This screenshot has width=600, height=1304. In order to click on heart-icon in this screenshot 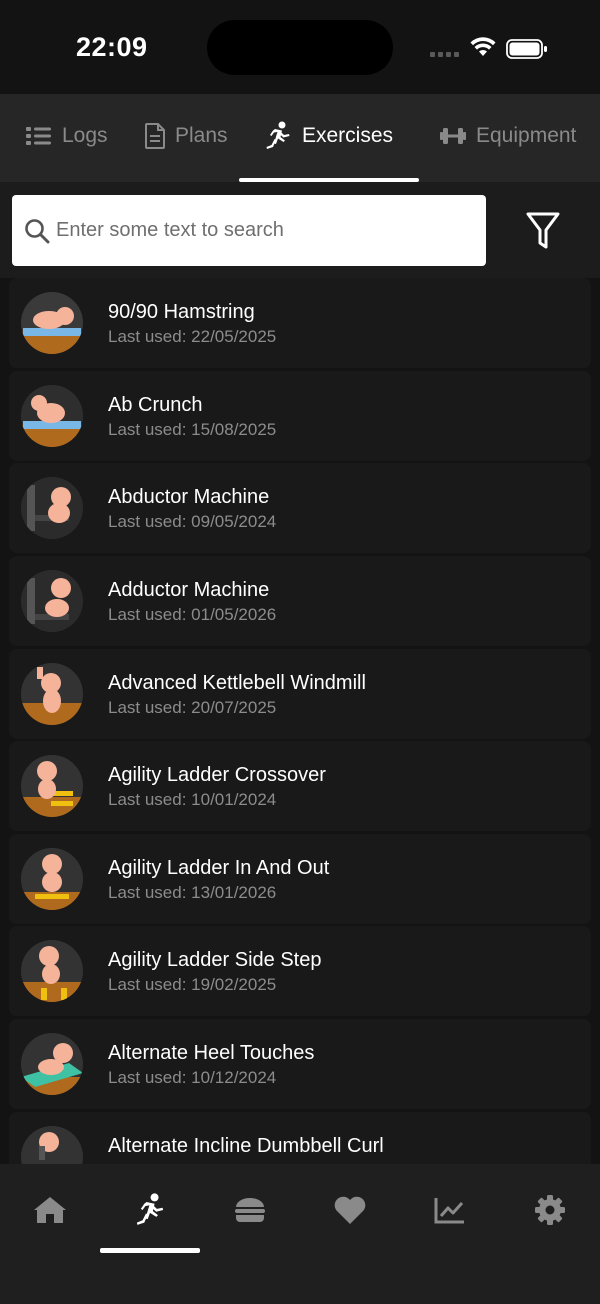, I will do `click(350, 1210)`.